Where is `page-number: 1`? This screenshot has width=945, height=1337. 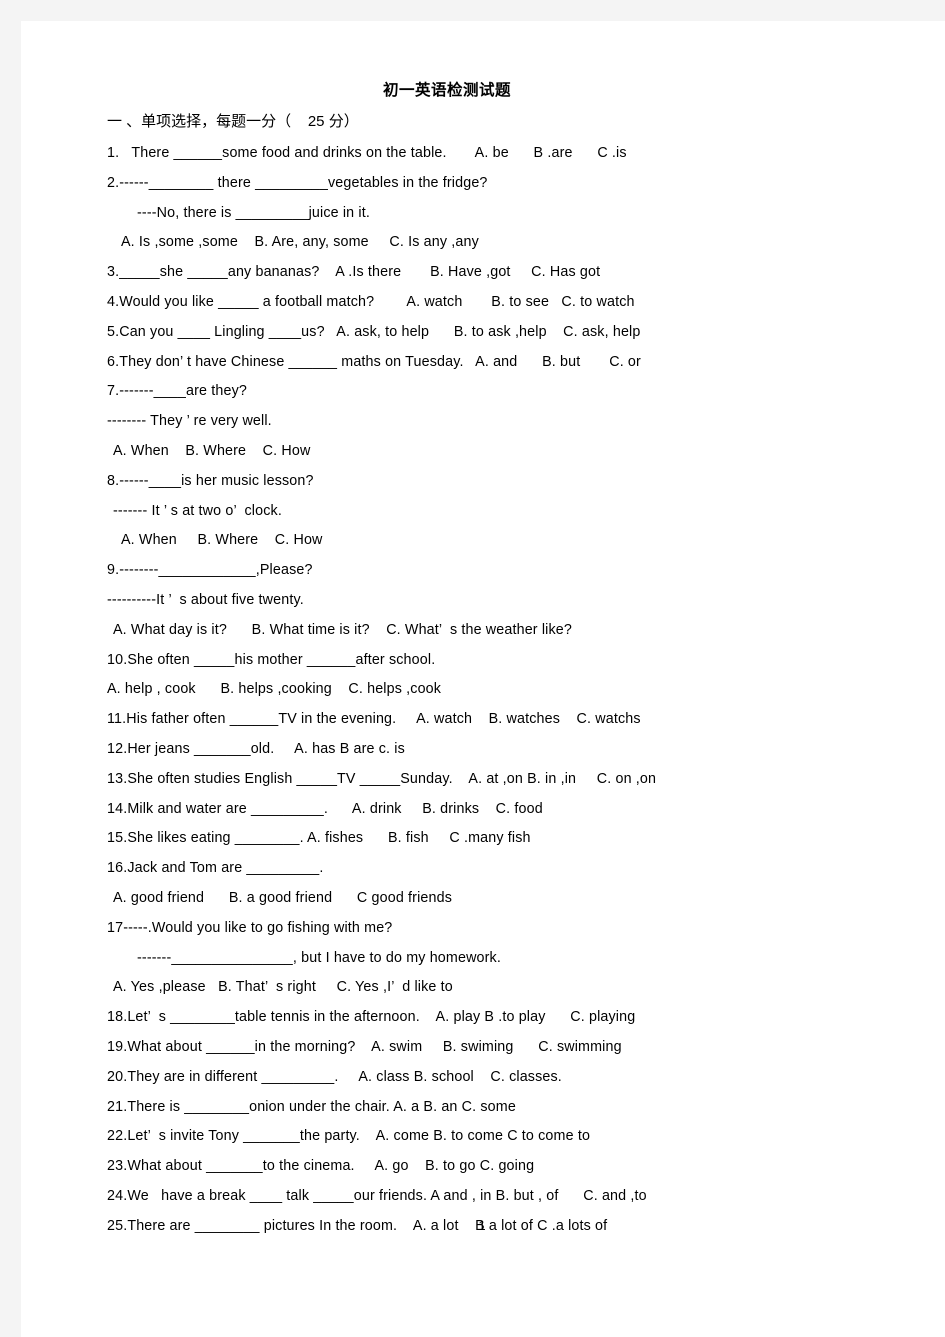
page-number: 1 is located at coordinates (482, 1225).